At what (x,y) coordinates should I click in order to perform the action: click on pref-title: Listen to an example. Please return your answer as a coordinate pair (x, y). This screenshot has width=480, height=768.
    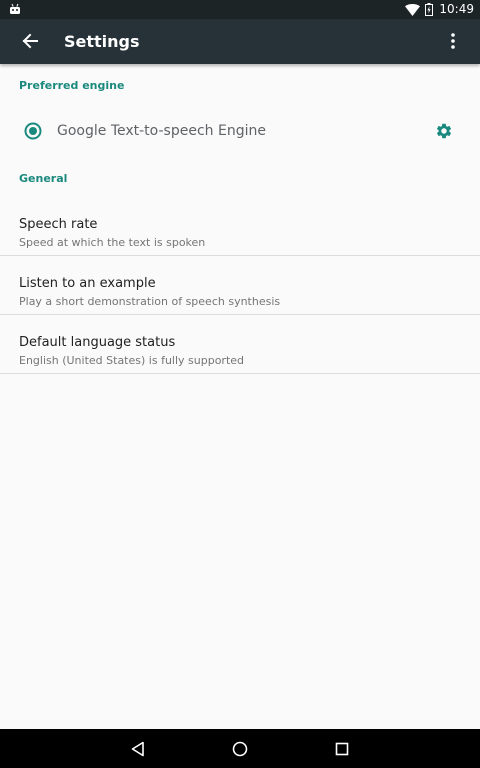
    Looking at the image, I should click on (87, 283).